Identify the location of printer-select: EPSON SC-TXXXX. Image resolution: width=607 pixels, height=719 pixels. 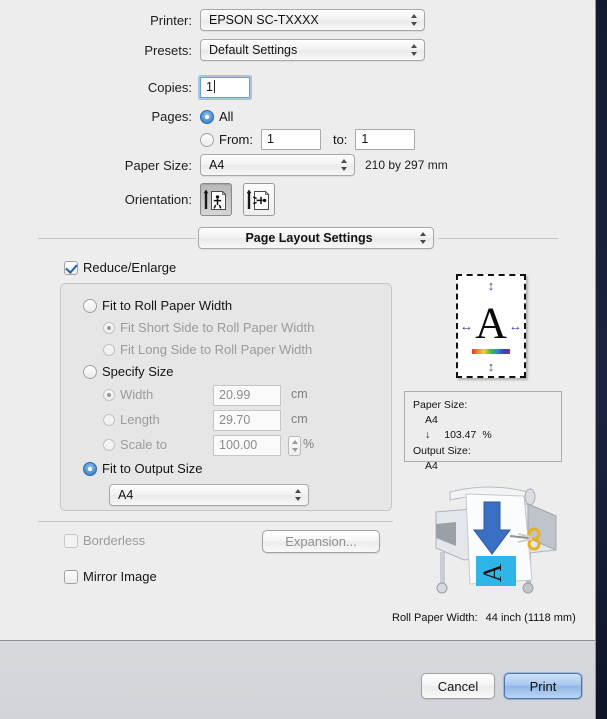
(312, 20).